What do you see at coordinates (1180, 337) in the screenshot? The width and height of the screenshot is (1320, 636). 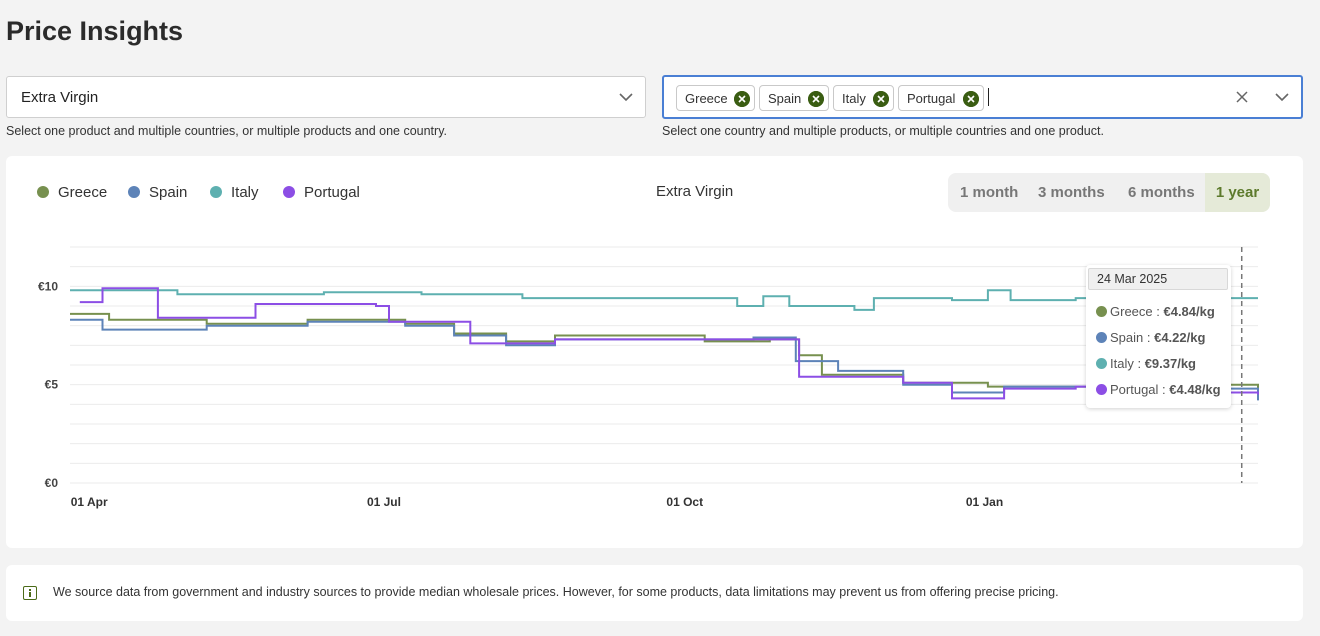 I see `tooltip-value: €4.22/kg` at bounding box center [1180, 337].